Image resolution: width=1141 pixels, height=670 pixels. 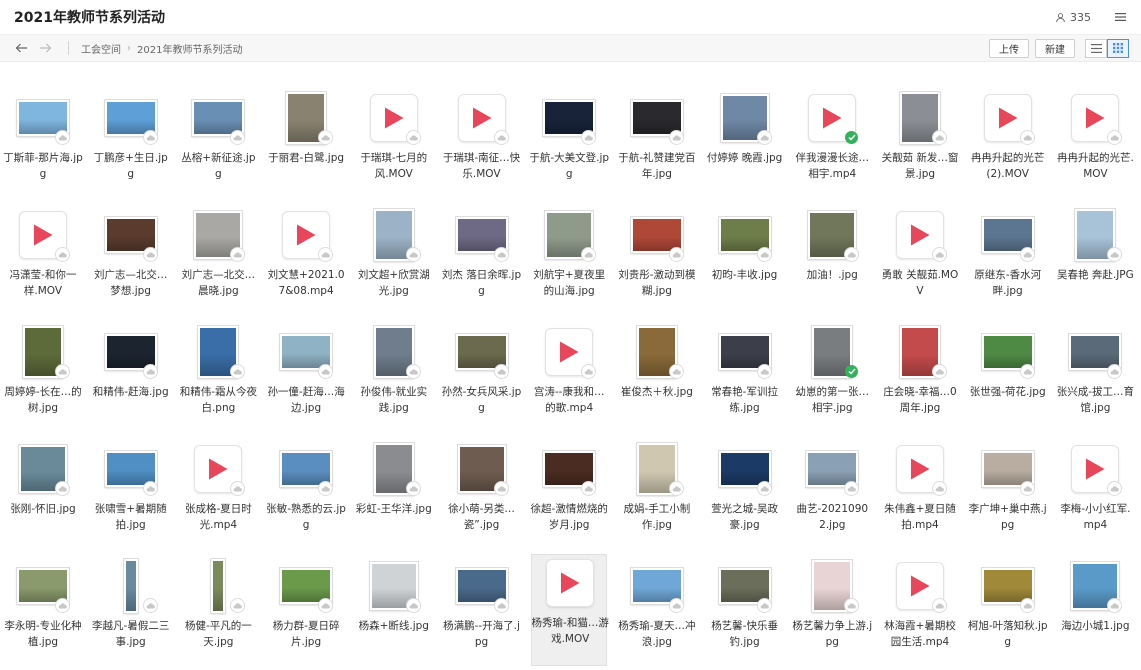 I want to click on file-item: 张兴成-拔工…育馆.jpg, so click(x=1095, y=380).